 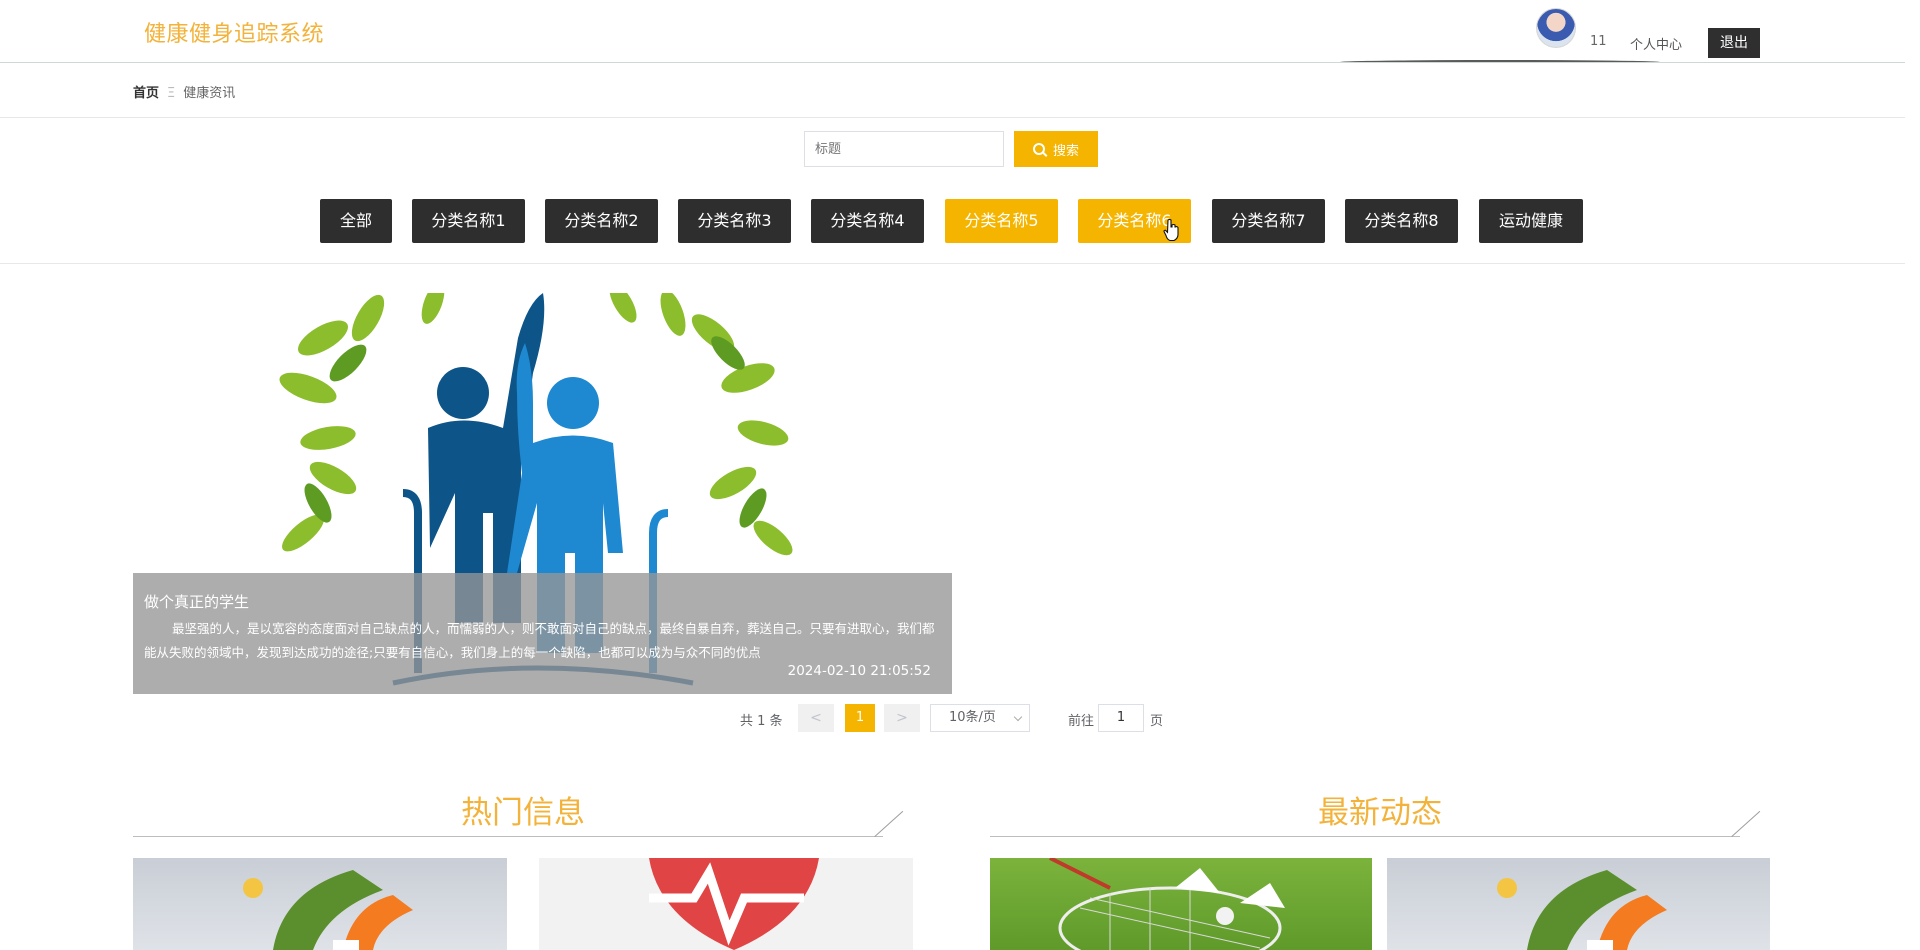 I want to click on hot-info-header: 热门信息, so click(x=523, y=812).